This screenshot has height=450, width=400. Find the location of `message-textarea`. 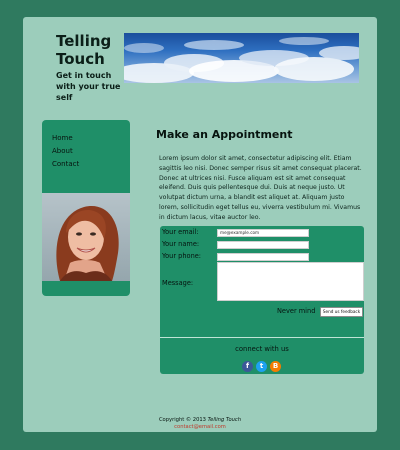

message-textarea is located at coordinates (290, 281).